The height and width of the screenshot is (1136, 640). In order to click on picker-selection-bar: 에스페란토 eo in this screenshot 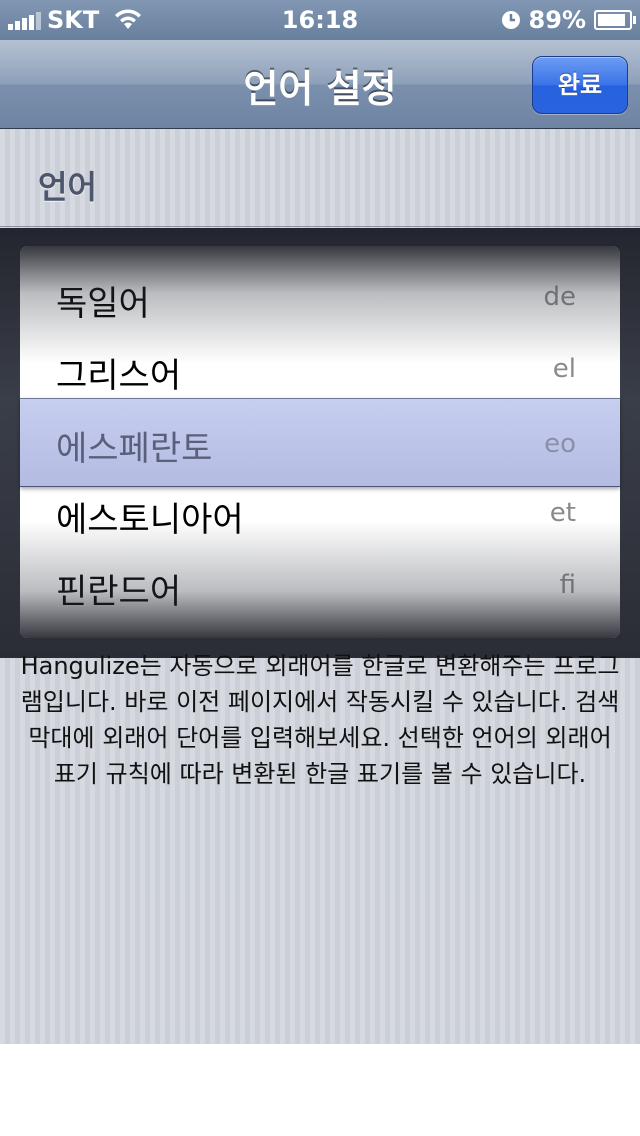, I will do `click(320, 442)`.